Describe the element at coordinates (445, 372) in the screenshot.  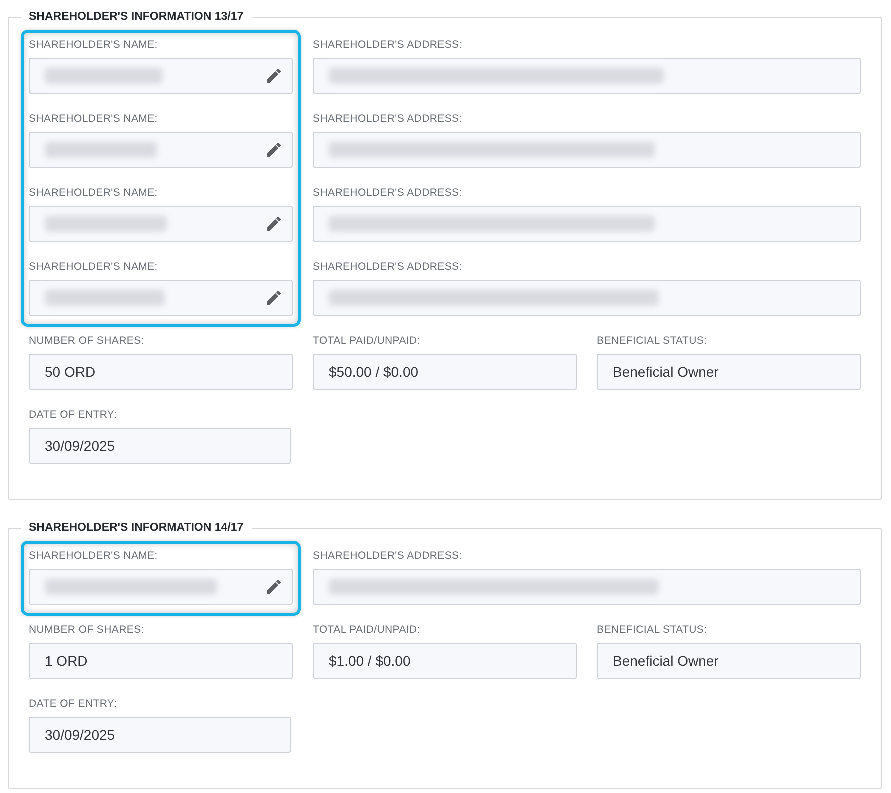
I see `text-field: $50.00 / $0.00` at that location.